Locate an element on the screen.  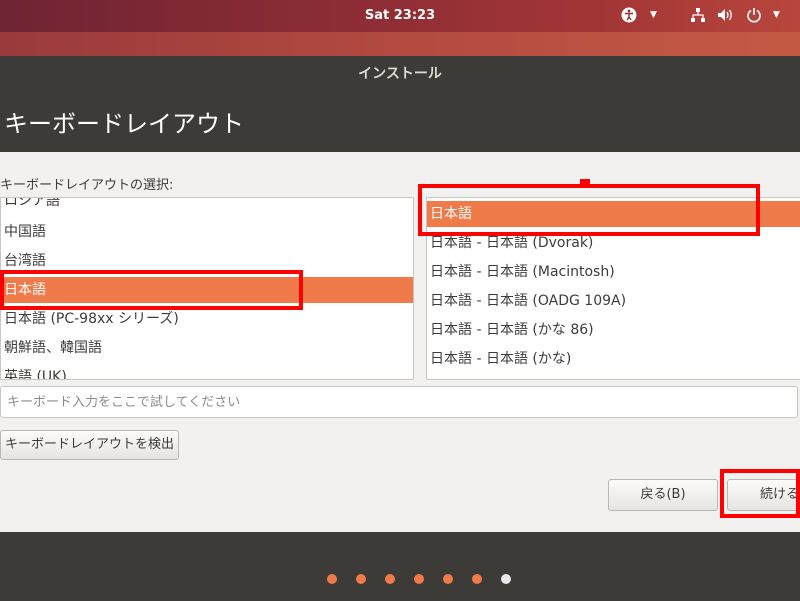
volume-icon is located at coordinates (726, 17).